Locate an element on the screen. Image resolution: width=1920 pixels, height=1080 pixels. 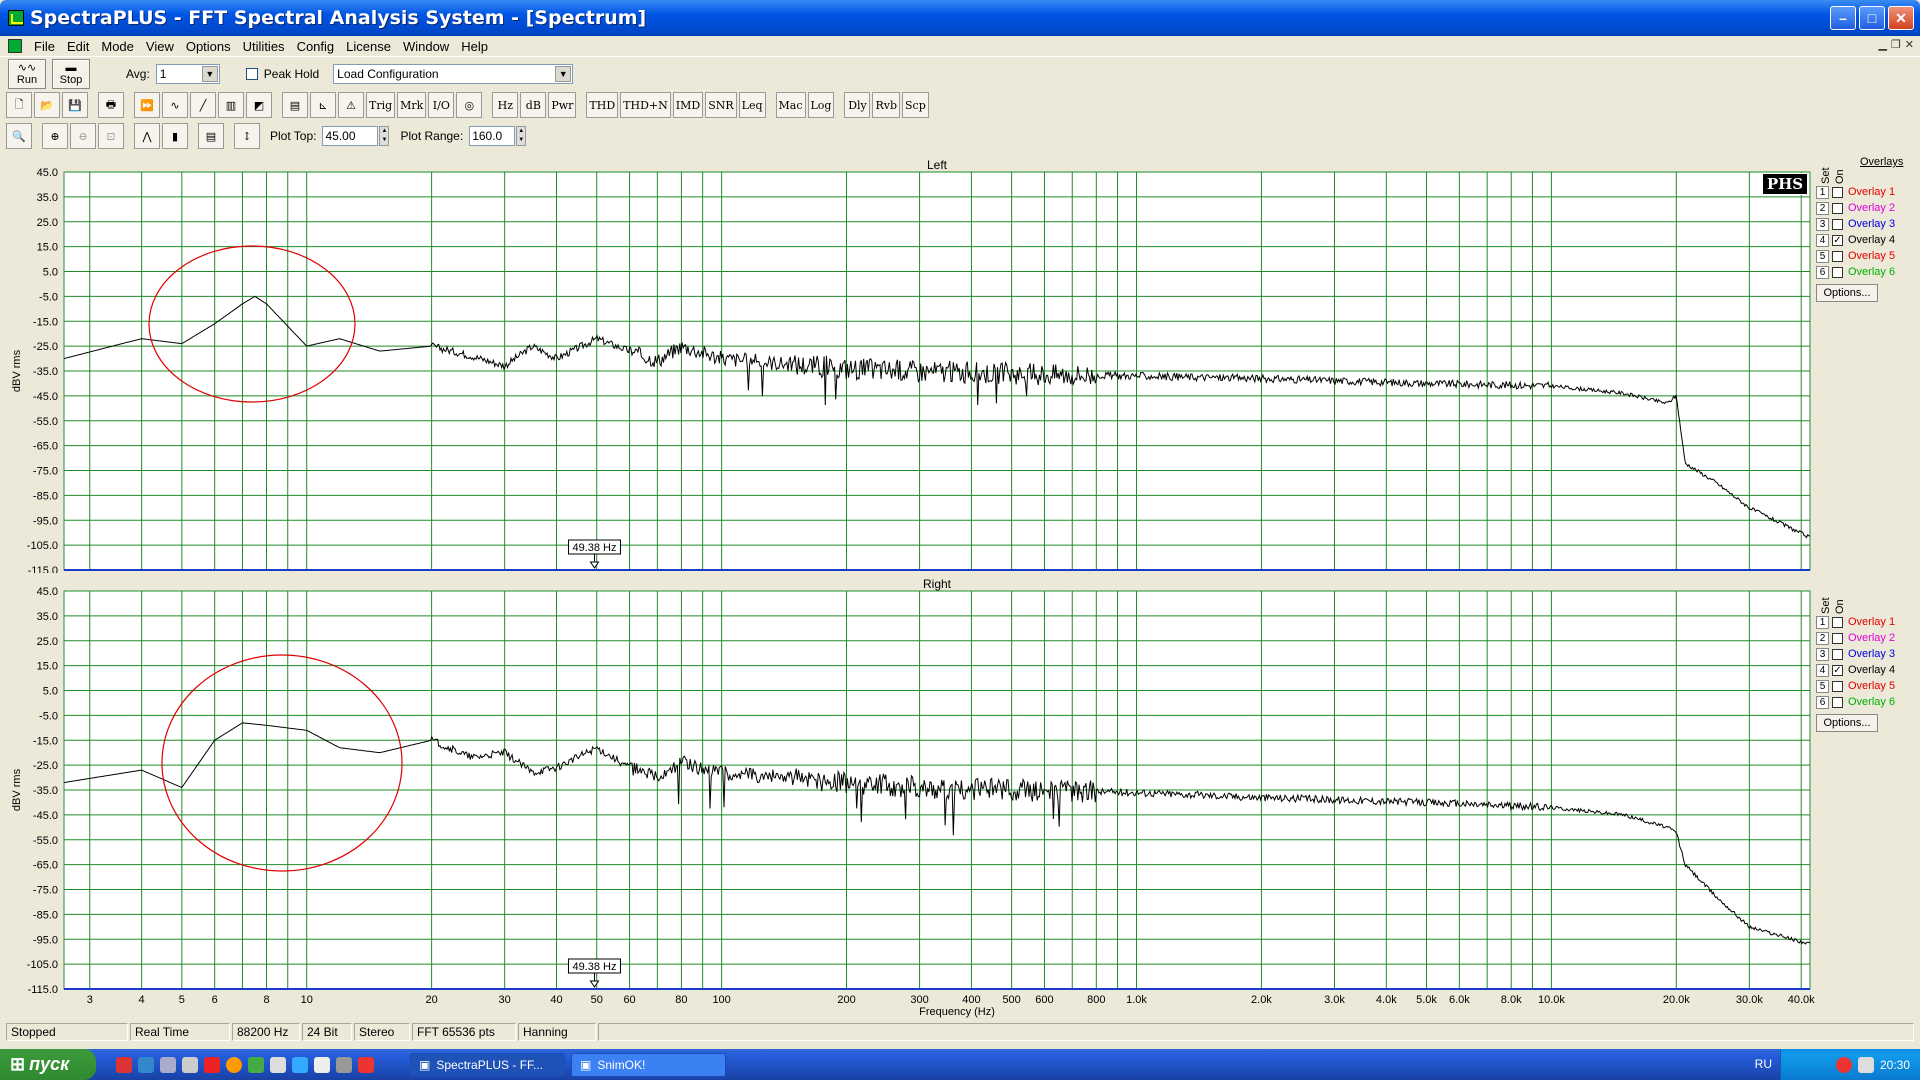
config-select: Load Configuration ▼ is located at coordinates (453, 73).